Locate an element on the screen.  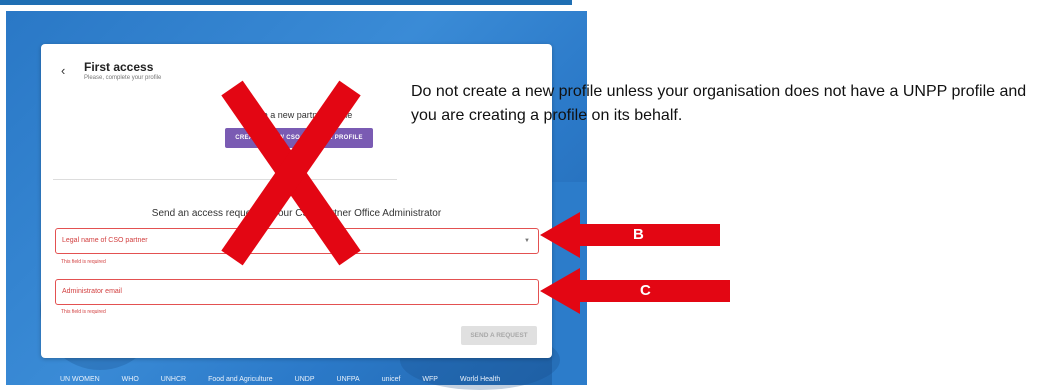
cross-out-icon is located at coordinates (291, 173).